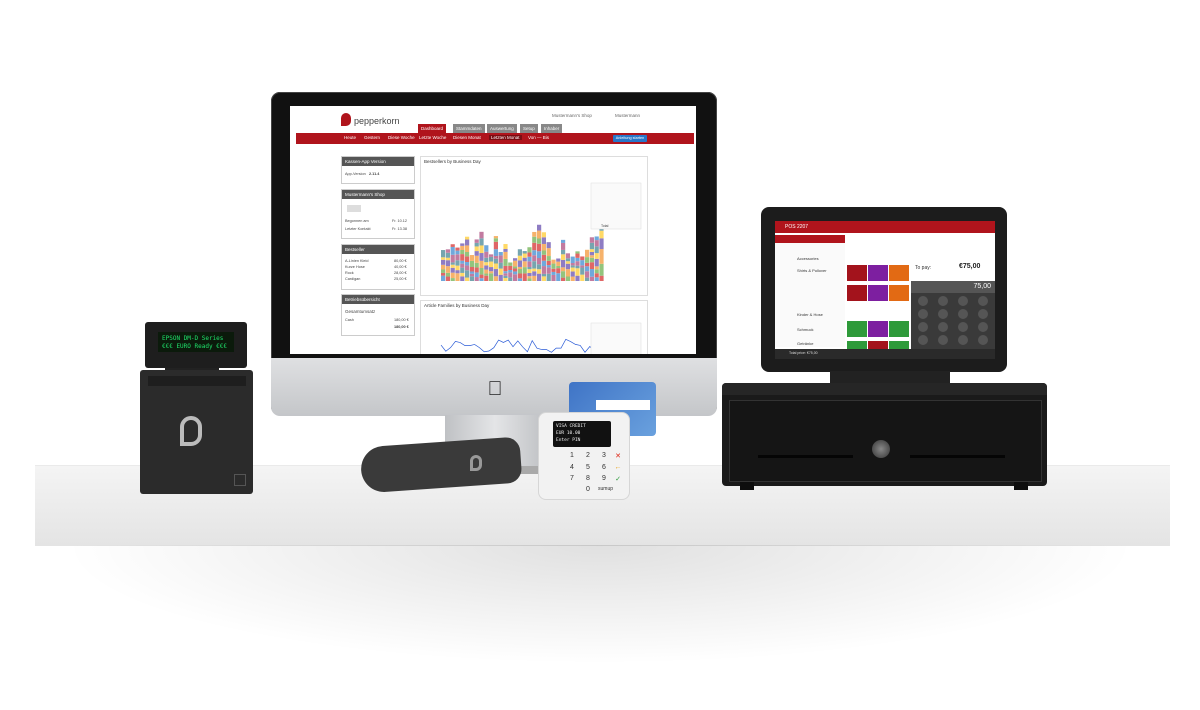 The height and width of the screenshot is (710, 1200). What do you see at coordinates (627, 115) in the screenshot?
I see `user-menu-link: Mustermann` at bounding box center [627, 115].